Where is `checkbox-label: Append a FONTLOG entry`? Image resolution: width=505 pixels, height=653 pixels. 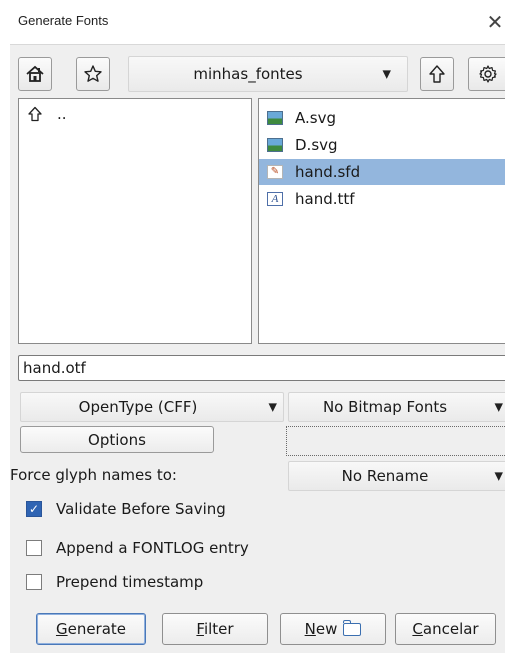 checkbox-label: Append a FONTLOG entry is located at coordinates (152, 548).